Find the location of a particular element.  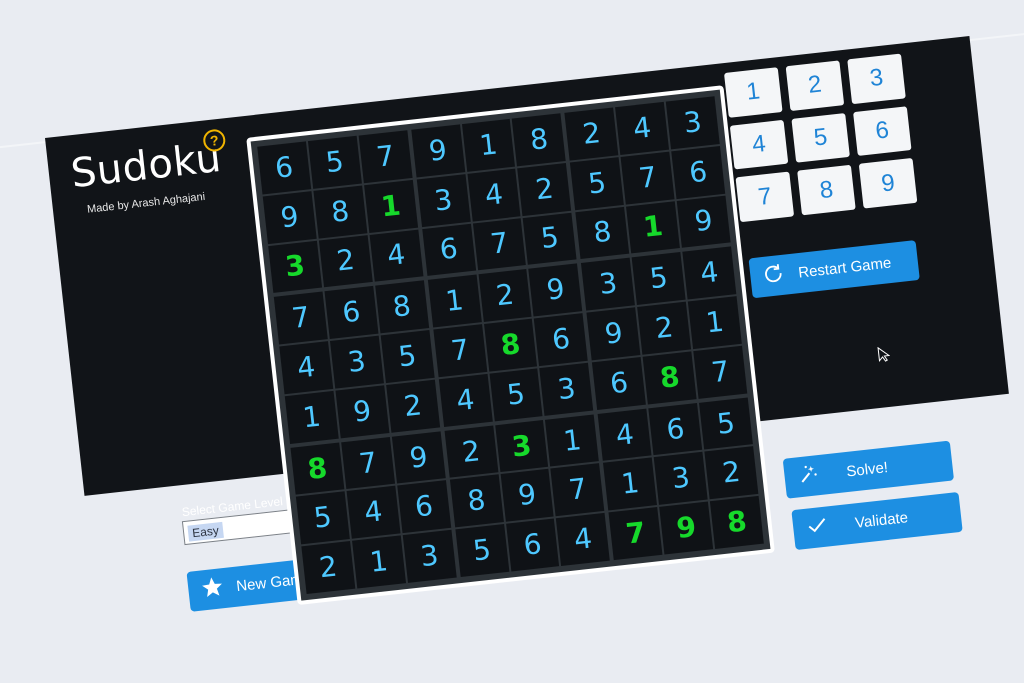

board-box: 879546213 is located at coordinates (373, 513).